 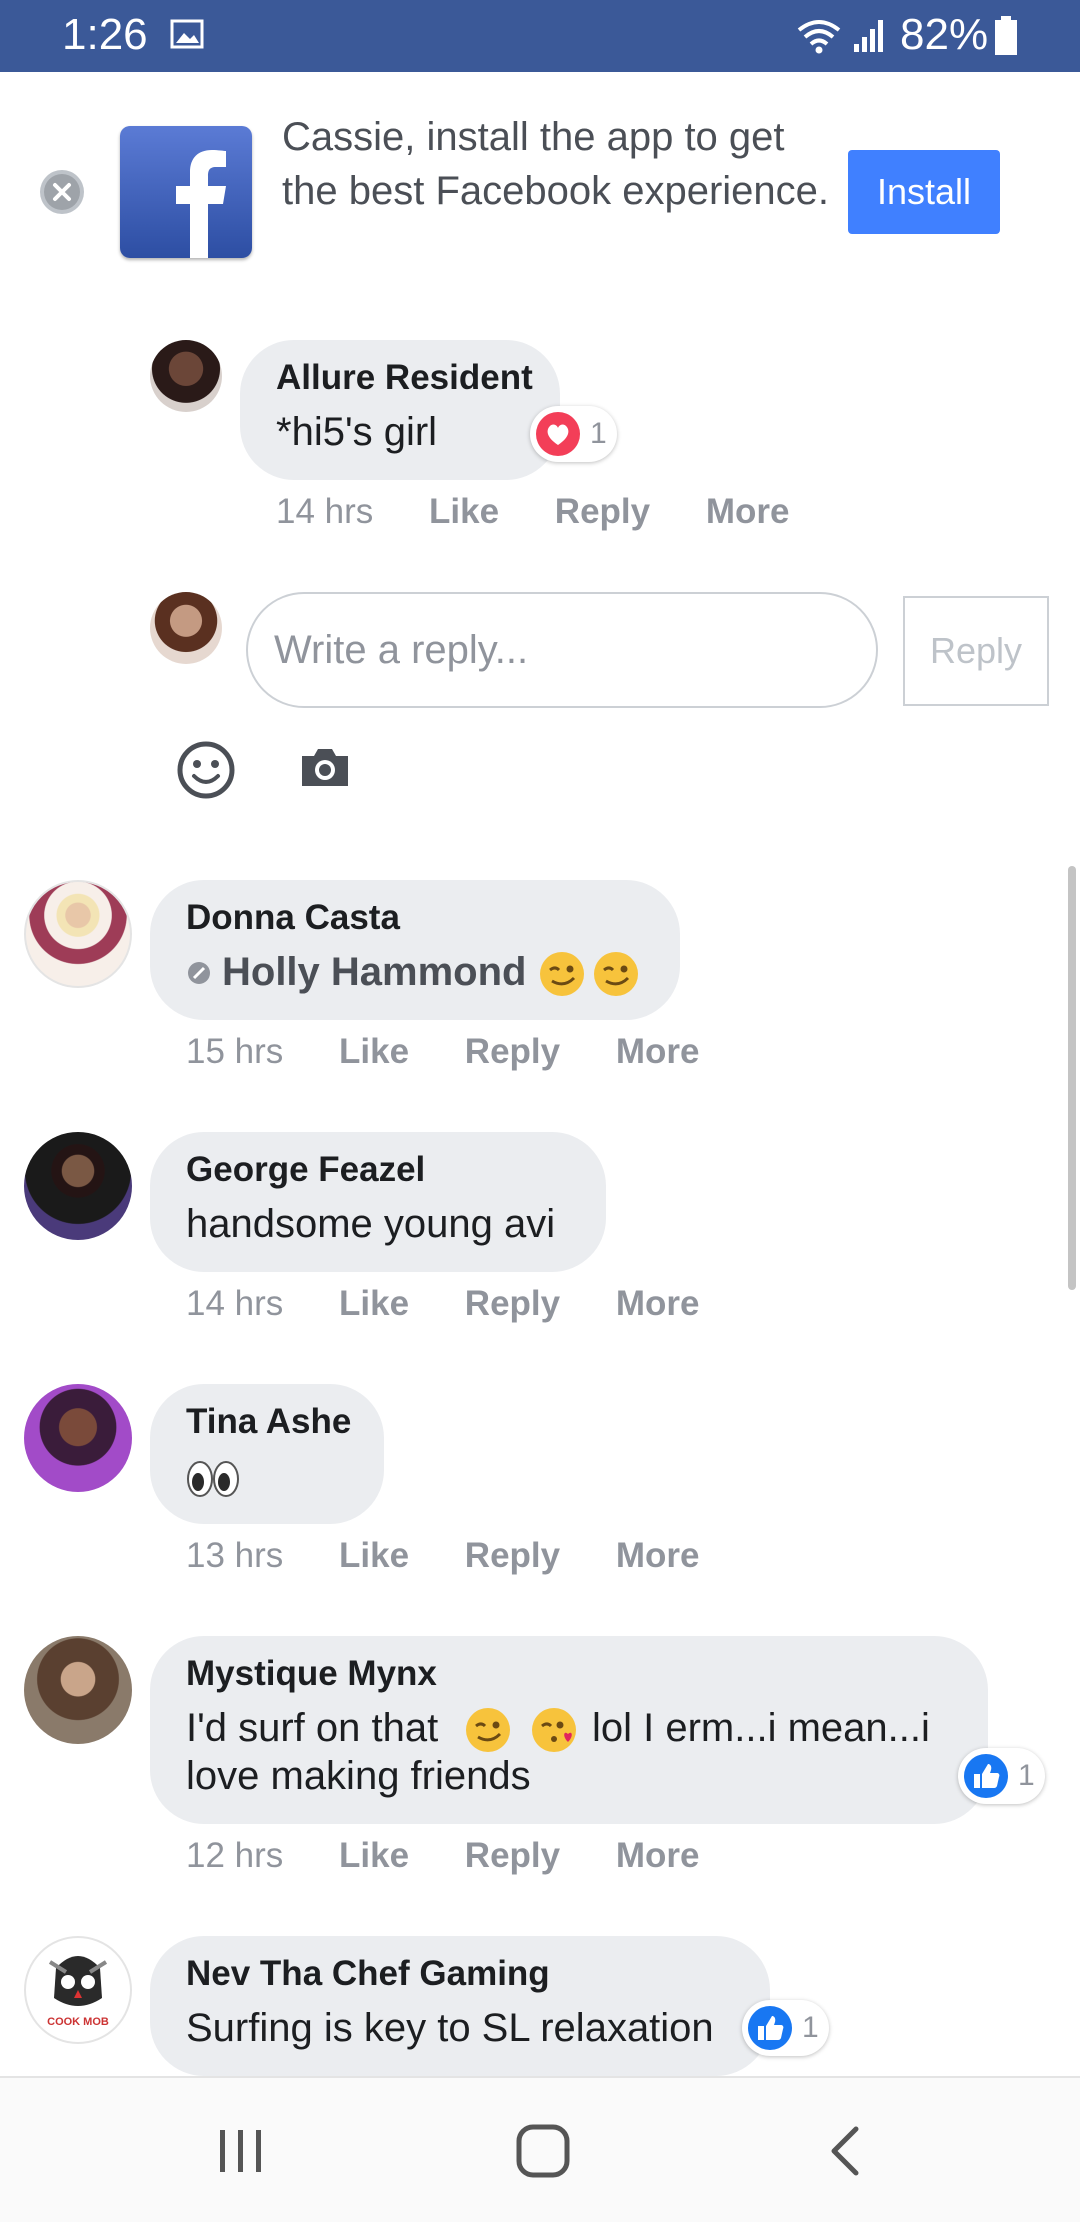 What do you see at coordinates (78, 2022) in the screenshot?
I see `avatar-caption: COOK MOB` at bounding box center [78, 2022].